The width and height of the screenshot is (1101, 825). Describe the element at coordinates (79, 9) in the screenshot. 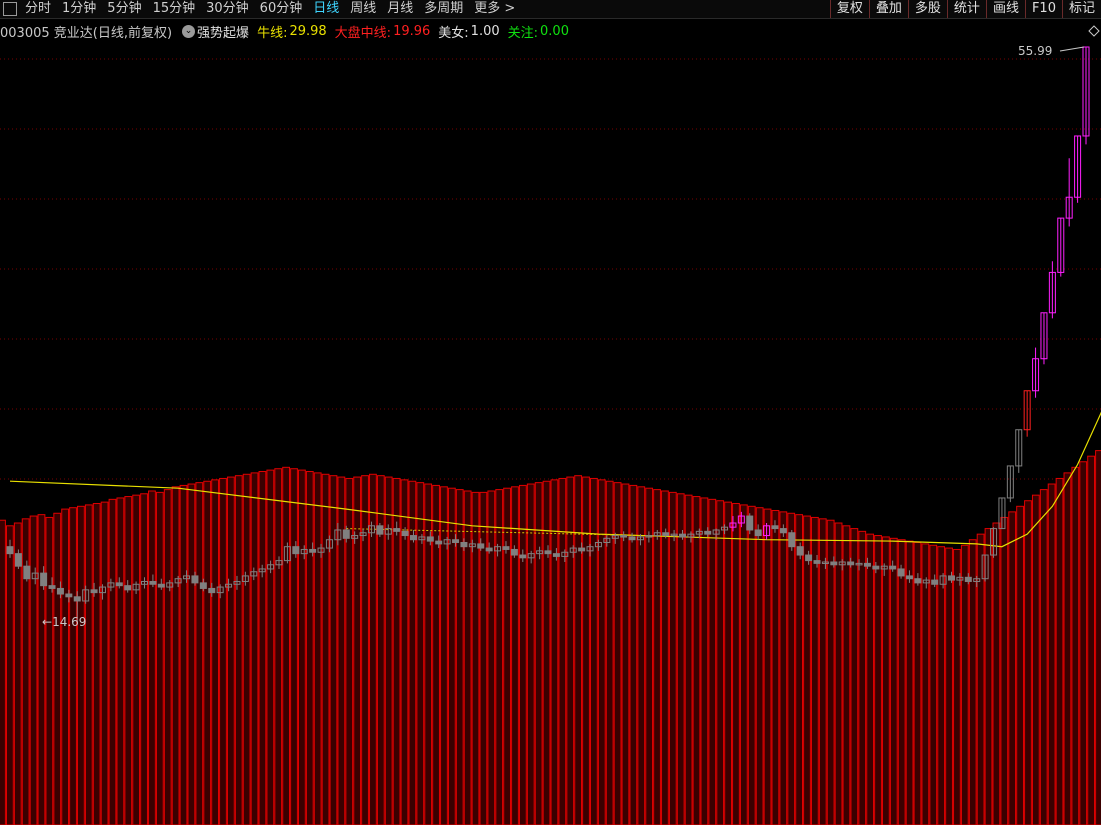

I see `period-tab-1: 1分钟` at that location.